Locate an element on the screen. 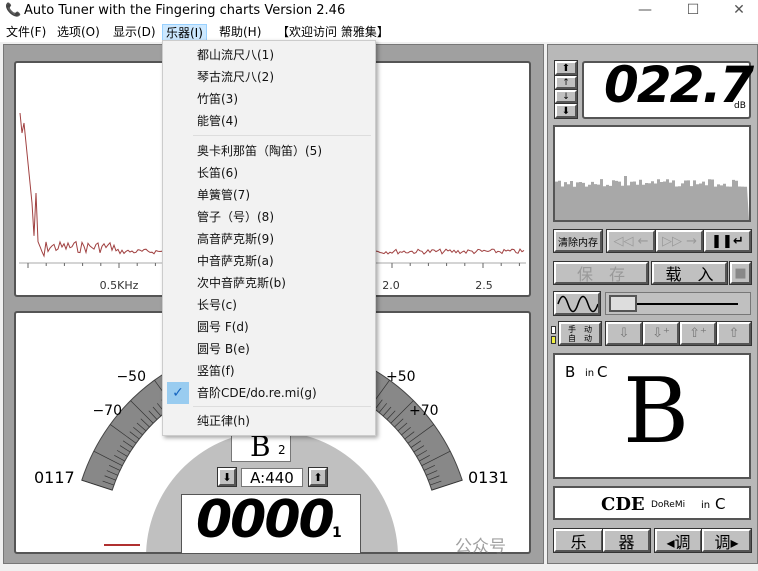 This screenshot has width=758, height=571. level-up-fast-button: ⬆ is located at coordinates (566, 68).